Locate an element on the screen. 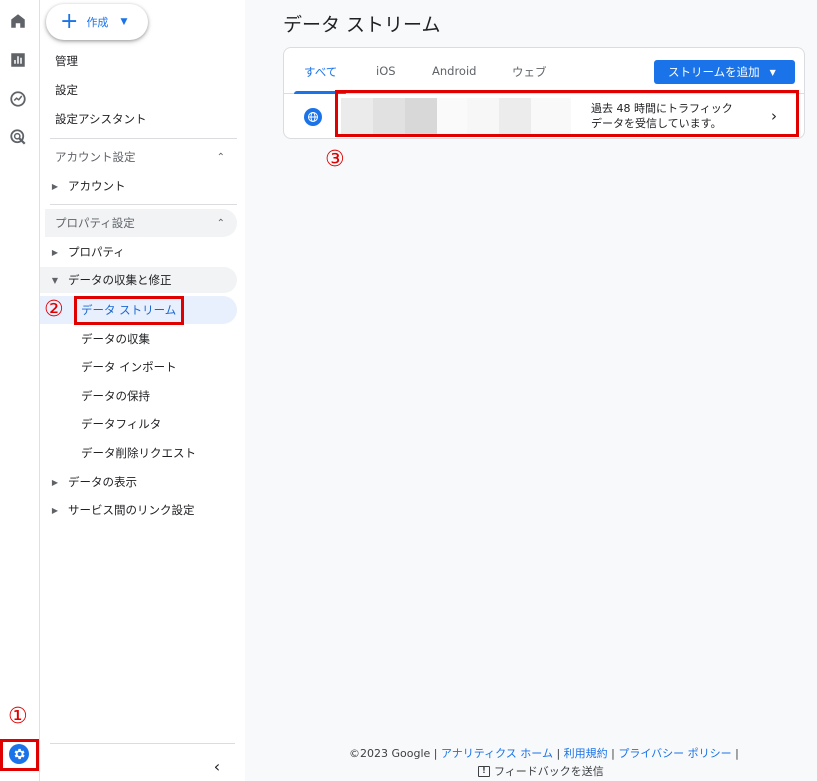  add-stream-label: ストリームを追加 is located at coordinates (714, 72).